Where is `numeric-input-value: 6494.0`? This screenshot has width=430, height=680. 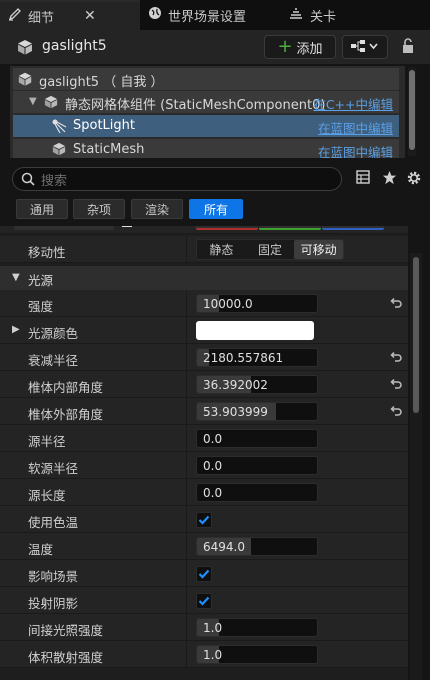
numeric-input-value: 6494.0 is located at coordinates (224, 547).